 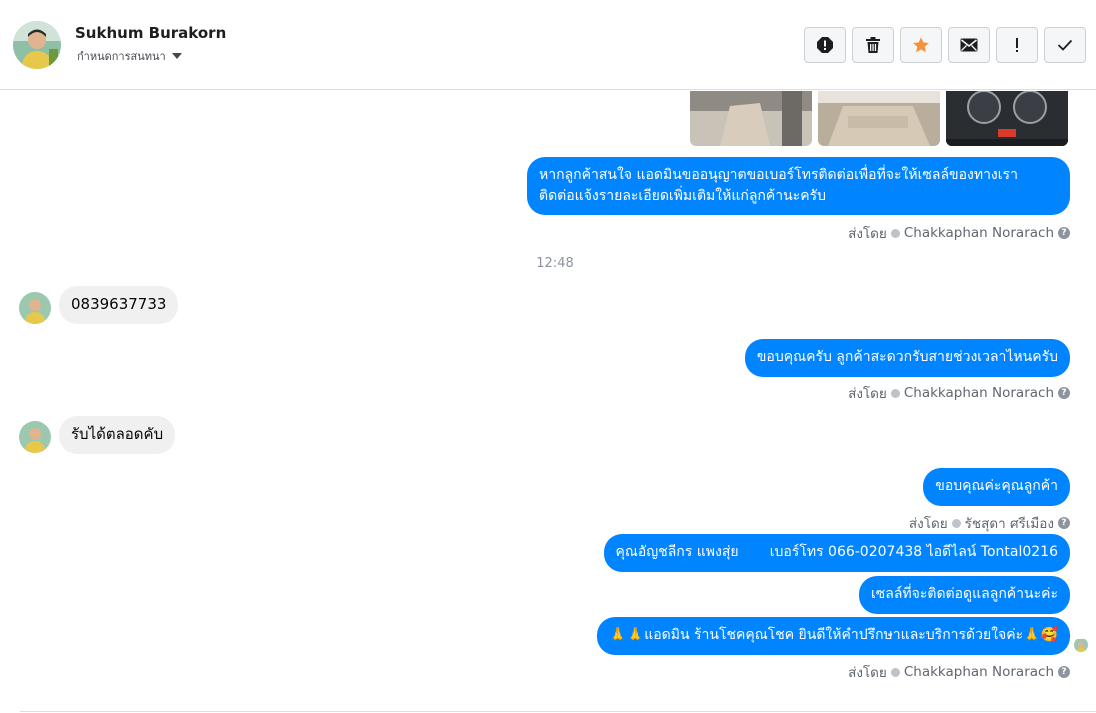 I want to click on sender-name: รัชสุดา ศรีเมือง, so click(x=1009, y=523).